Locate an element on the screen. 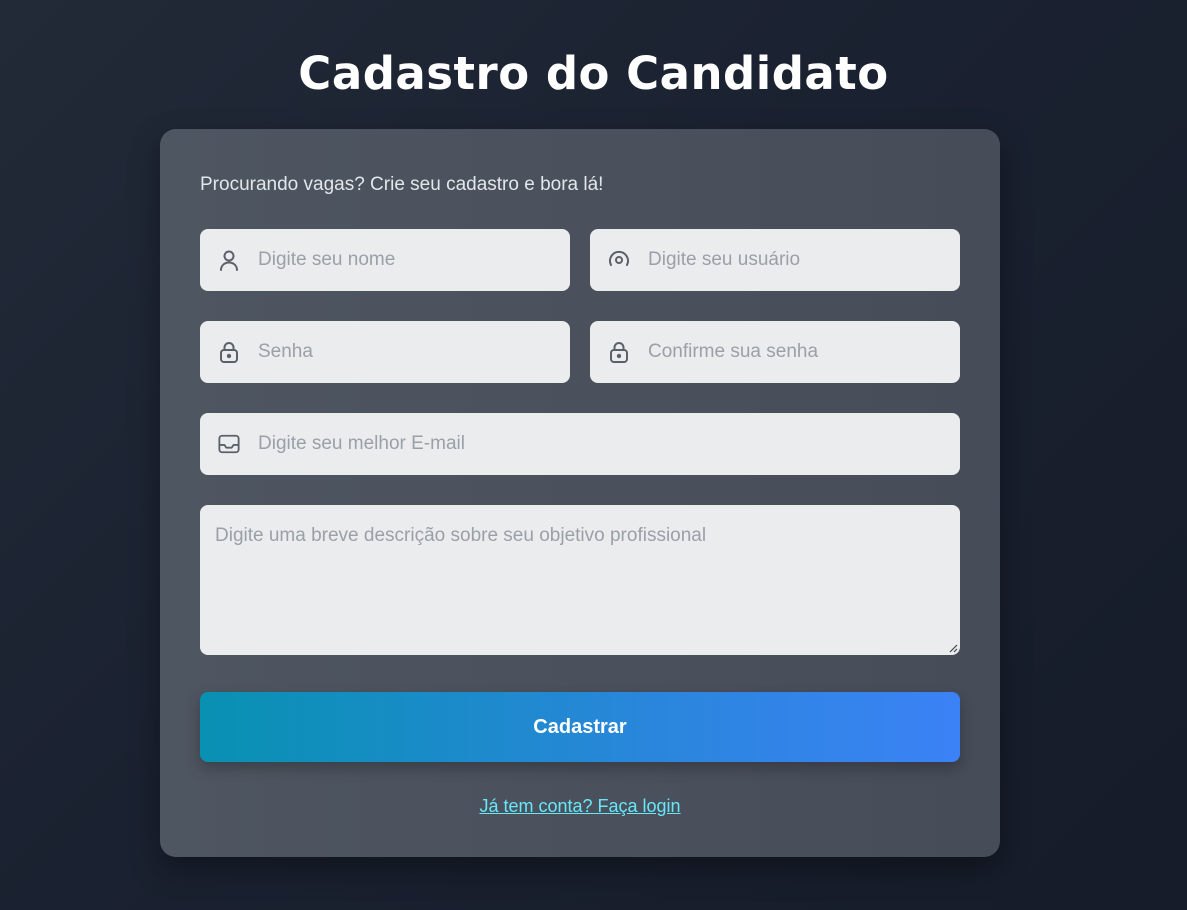  page-title: Cadastro do Candidato is located at coordinates (593, 73).